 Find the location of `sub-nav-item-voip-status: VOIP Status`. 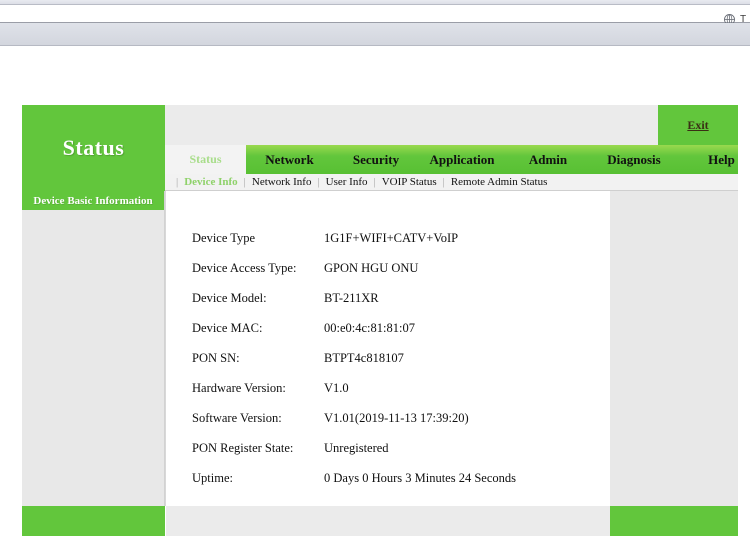

sub-nav-item-voip-status: VOIP Status is located at coordinates (409, 182).